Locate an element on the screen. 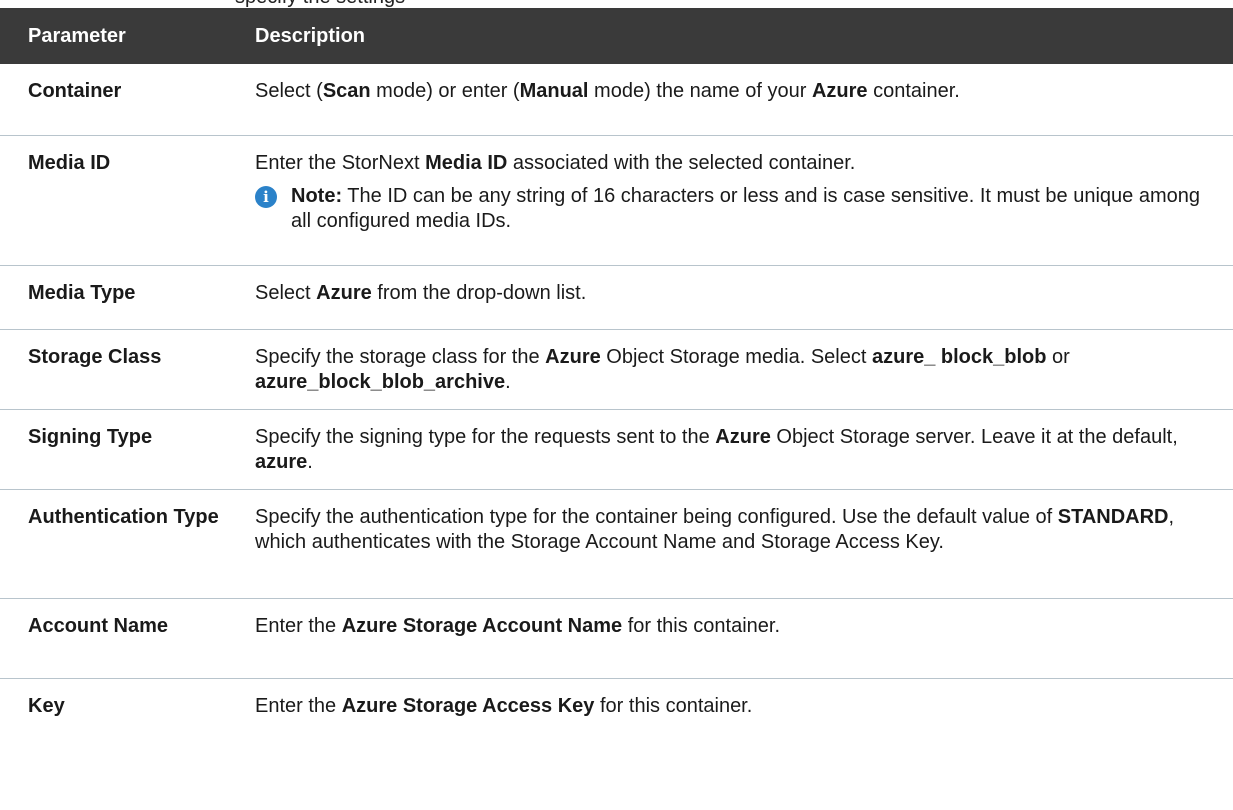 Image resolution: width=1233 pixels, height=810 pixels. param-name: Key is located at coordinates (46, 705).